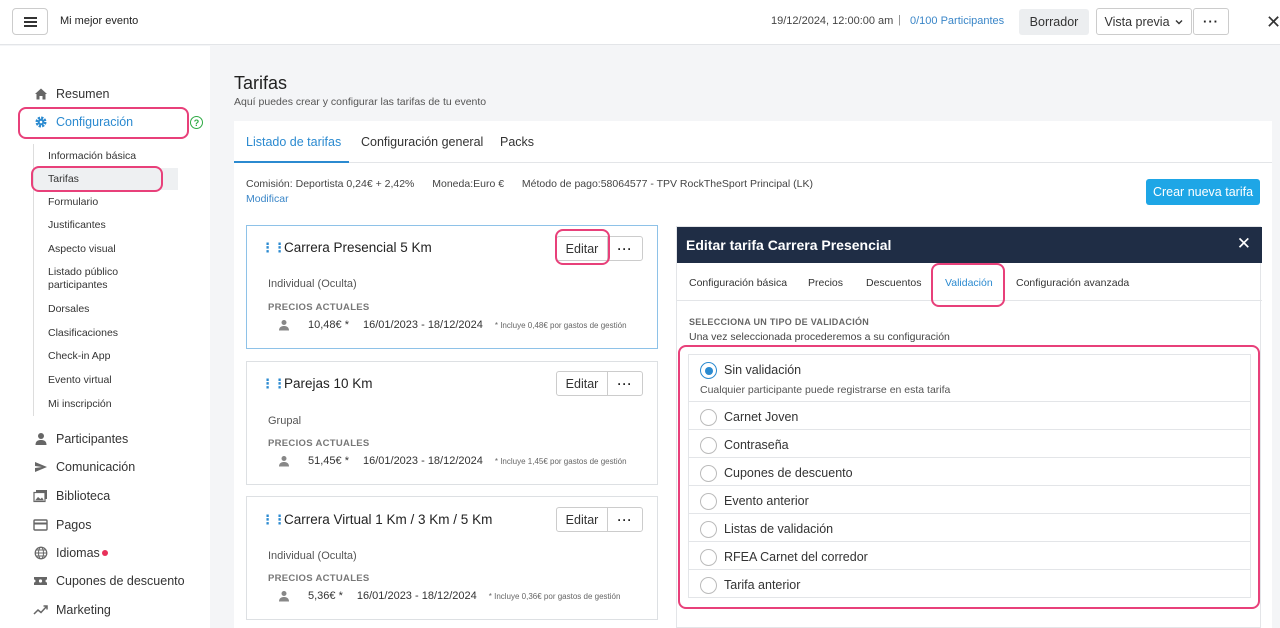 This screenshot has height=628, width=1280. What do you see at coordinates (738, 283) in the screenshot?
I see `tab-configuracion-basica: Configuración básica` at bounding box center [738, 283].